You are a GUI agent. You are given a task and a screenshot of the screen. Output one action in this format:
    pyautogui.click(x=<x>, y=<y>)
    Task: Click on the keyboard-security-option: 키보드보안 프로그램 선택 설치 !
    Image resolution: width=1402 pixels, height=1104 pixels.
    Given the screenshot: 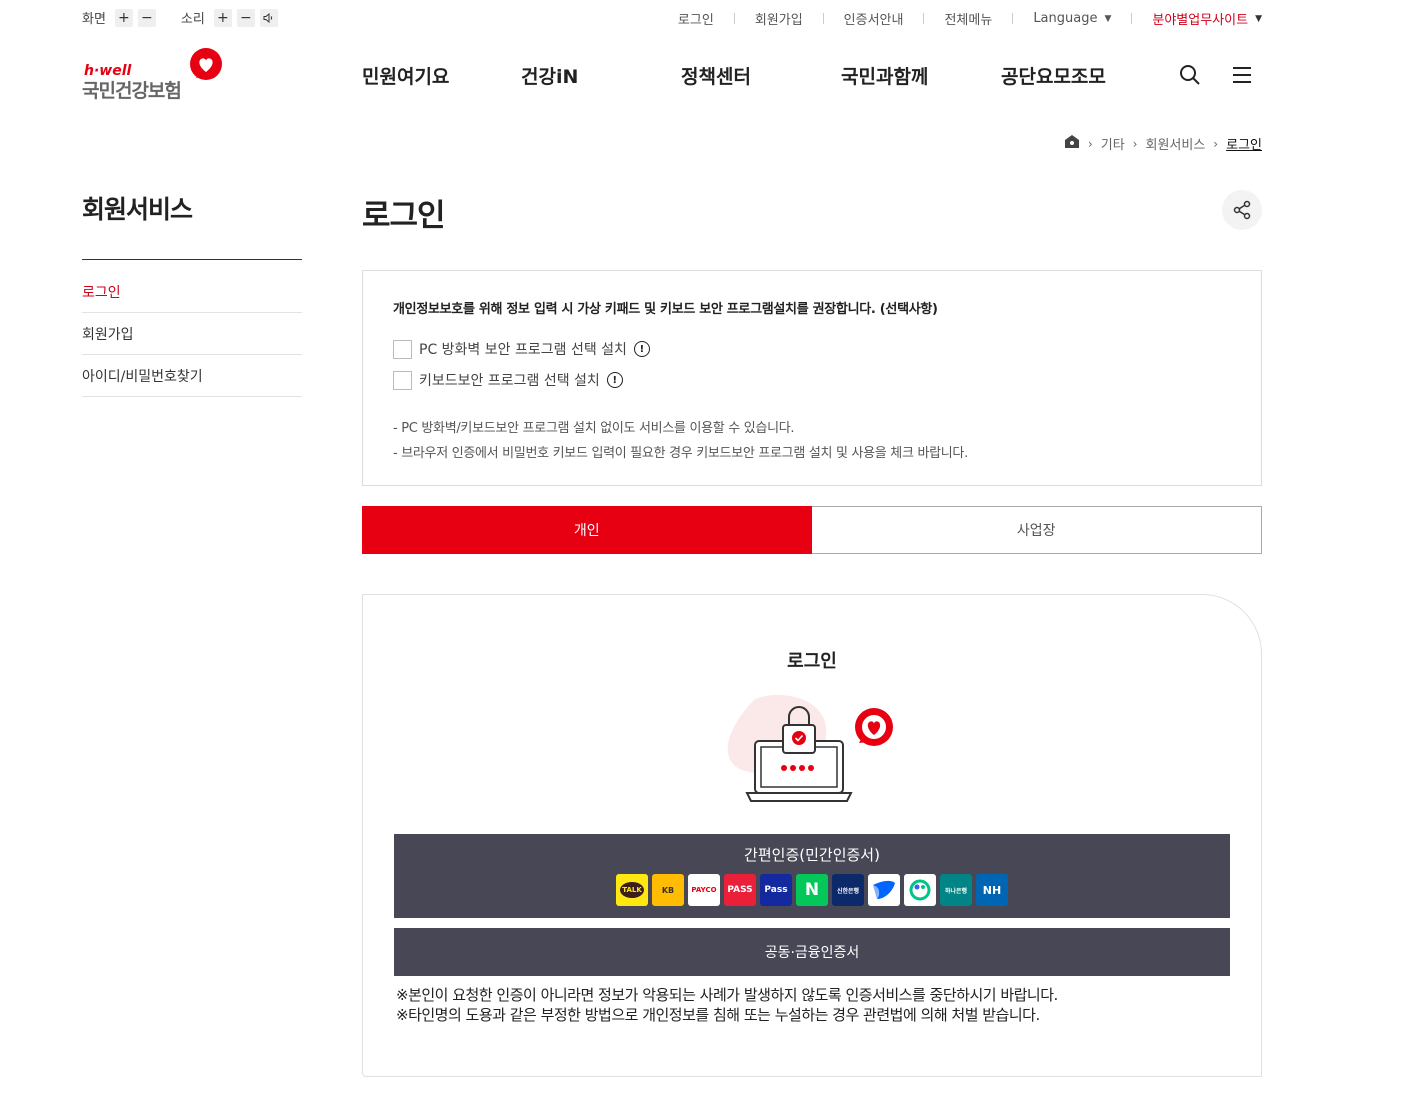 What is the action you would take?
    pyautogui.click(x=812, y=380)
    